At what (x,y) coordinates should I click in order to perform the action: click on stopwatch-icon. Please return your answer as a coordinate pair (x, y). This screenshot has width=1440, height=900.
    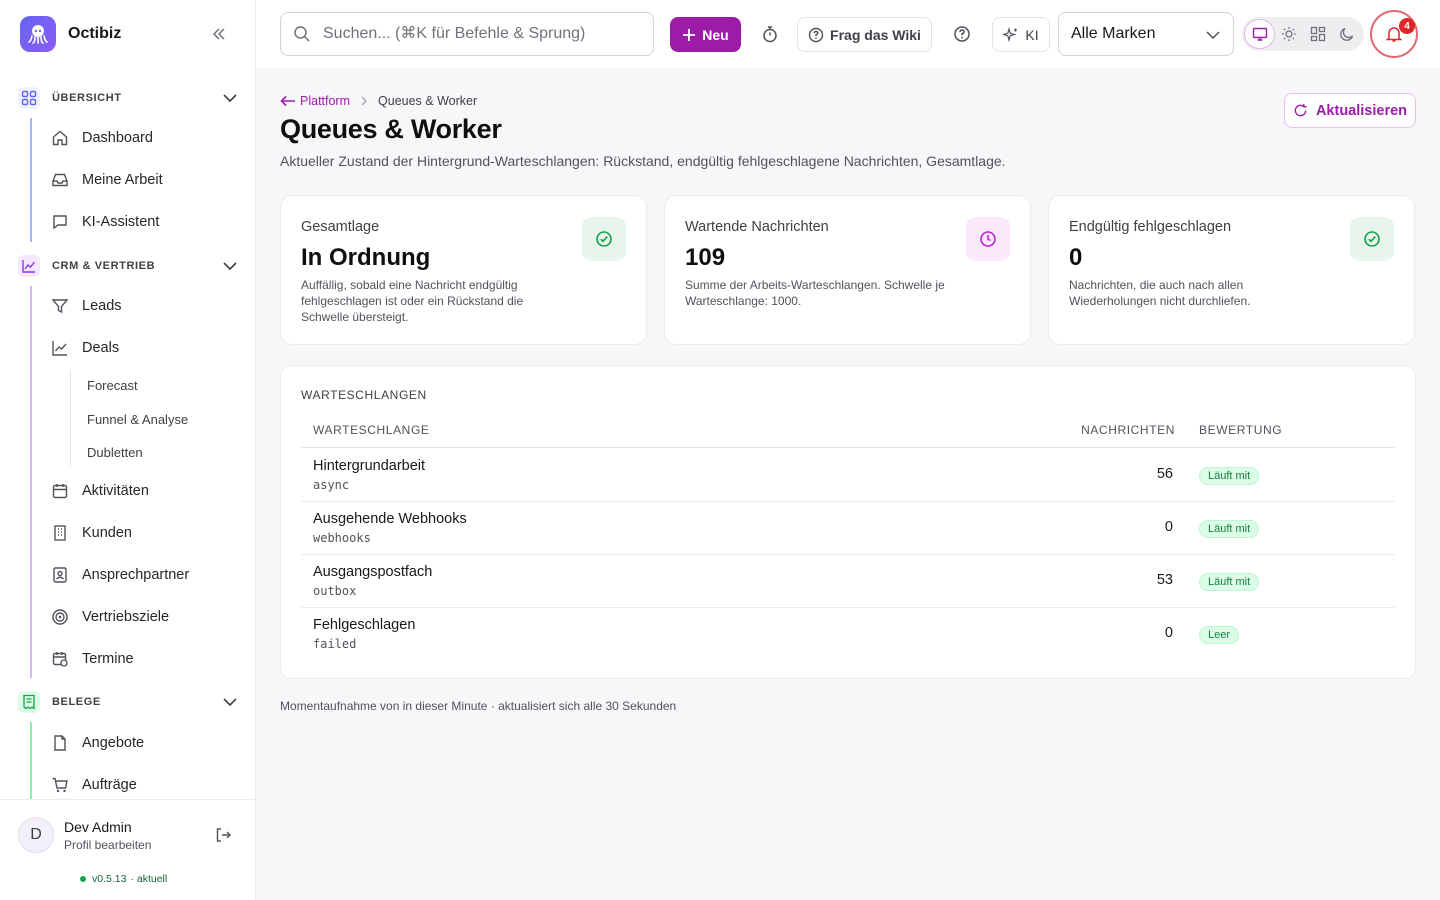
    Looking at the image, I should click on (770, 34).